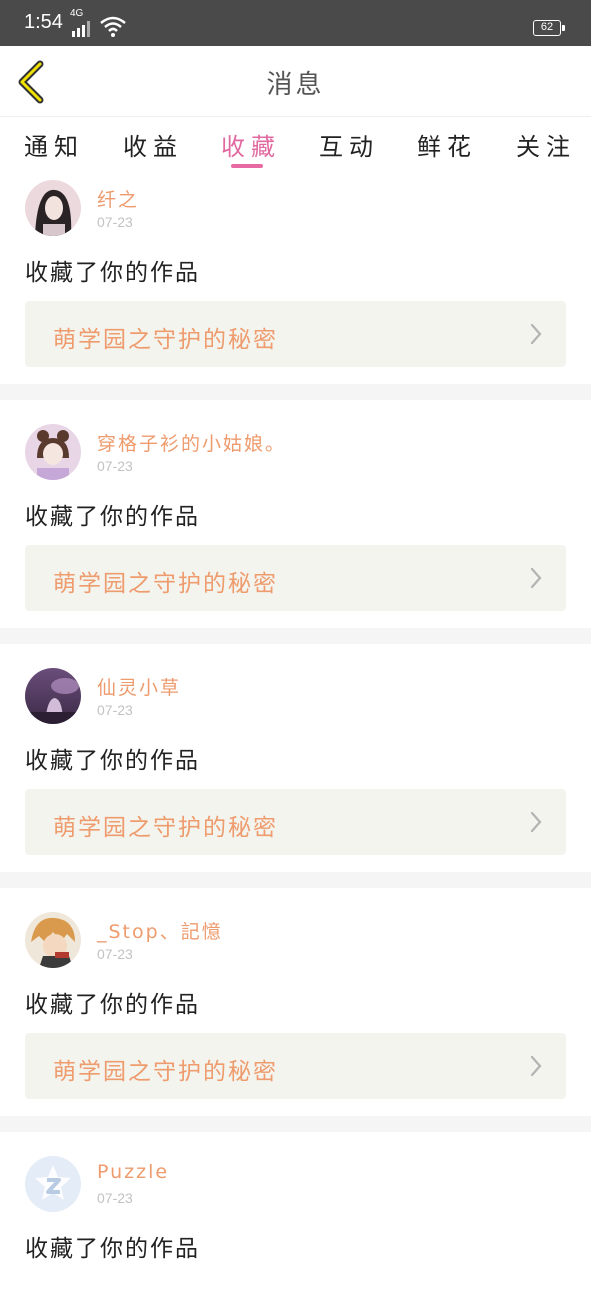  What do you see at coordinates (251, 144) in the screenshot?
I see `tab-favorites: 收藏` at bounding box center [251, 144].